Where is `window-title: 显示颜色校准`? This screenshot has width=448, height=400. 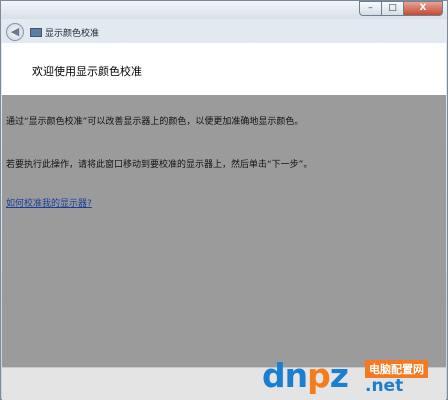 window-title: 显示颜色校准 is located at coordinates (72, 34).